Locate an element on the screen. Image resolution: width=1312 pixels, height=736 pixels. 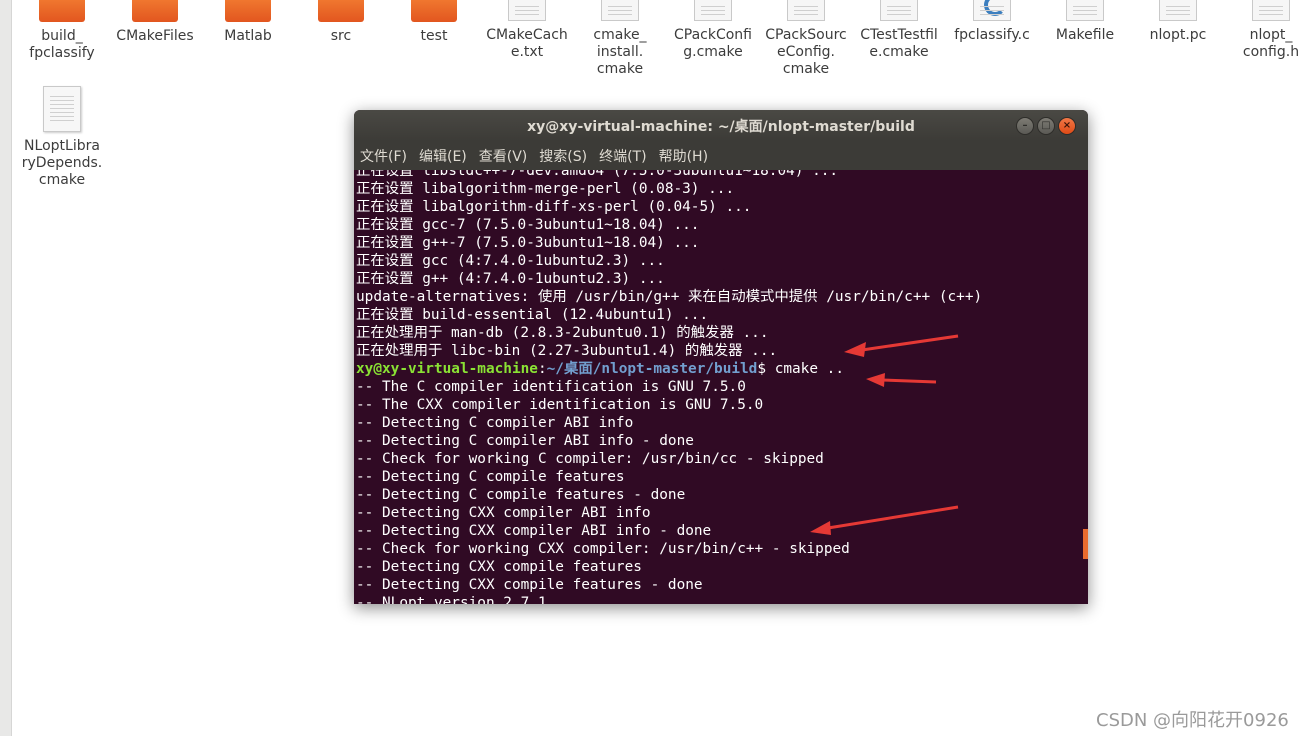
terminal-line: -- Detecting C compiler ABI info - done is located at coordinates (525, 441).